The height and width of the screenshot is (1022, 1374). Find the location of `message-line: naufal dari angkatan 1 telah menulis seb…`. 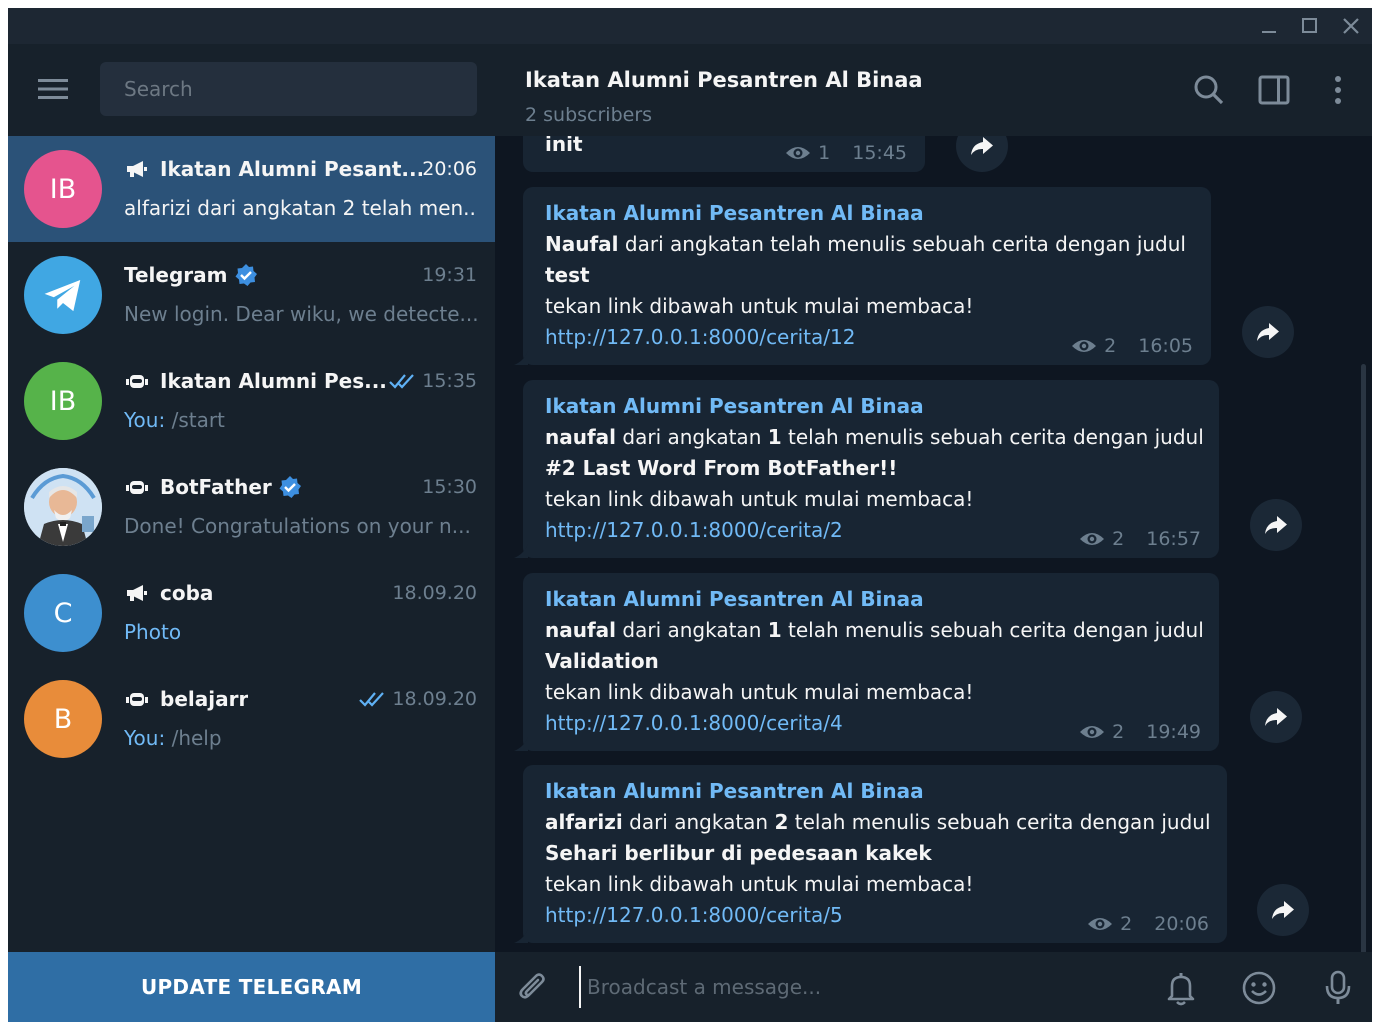

message-line: naufal dari angkatan 1 telah menulis seb… is located at coordinates (874, 437).